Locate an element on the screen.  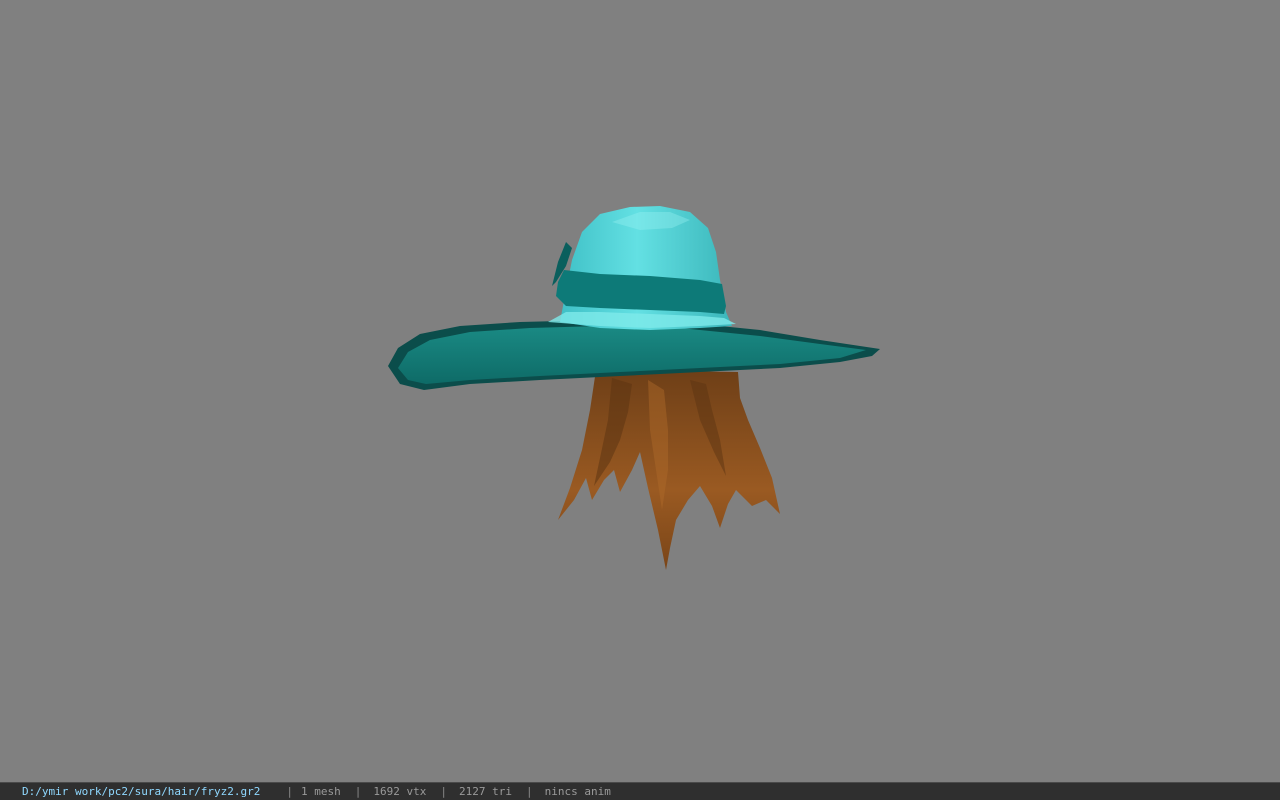
mesh-count-label: 1 mesh is located at coordinates (321, 791).